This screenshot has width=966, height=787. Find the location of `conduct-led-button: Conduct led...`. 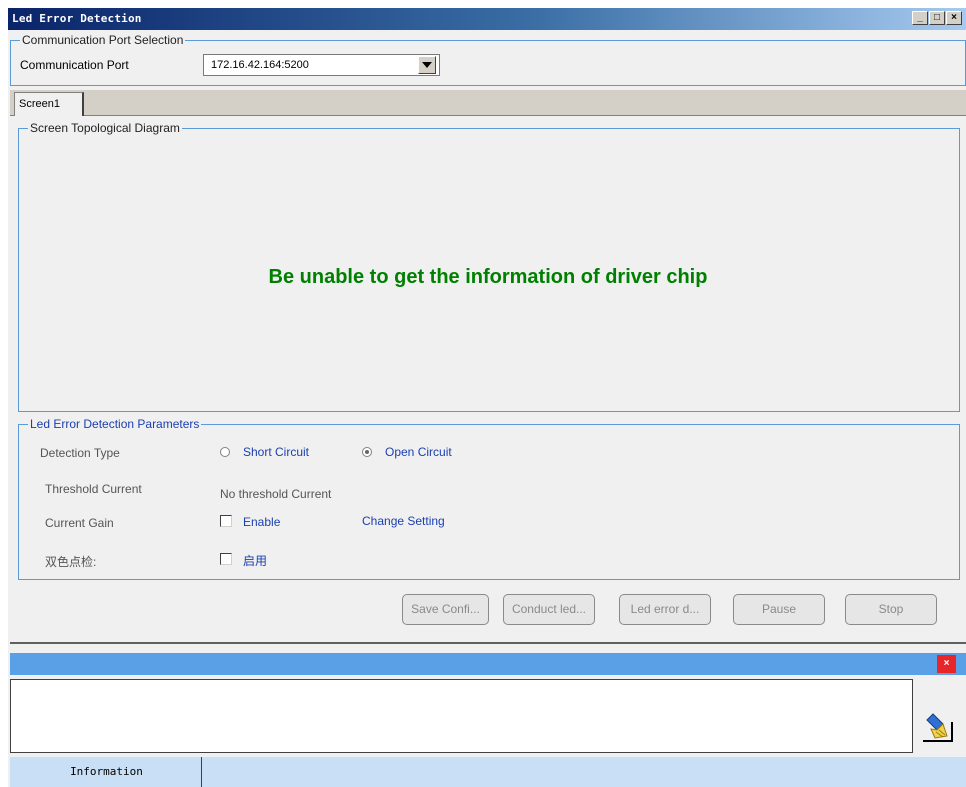

conduct-led-button: Conduct led... is located at coordinates (549, 609).